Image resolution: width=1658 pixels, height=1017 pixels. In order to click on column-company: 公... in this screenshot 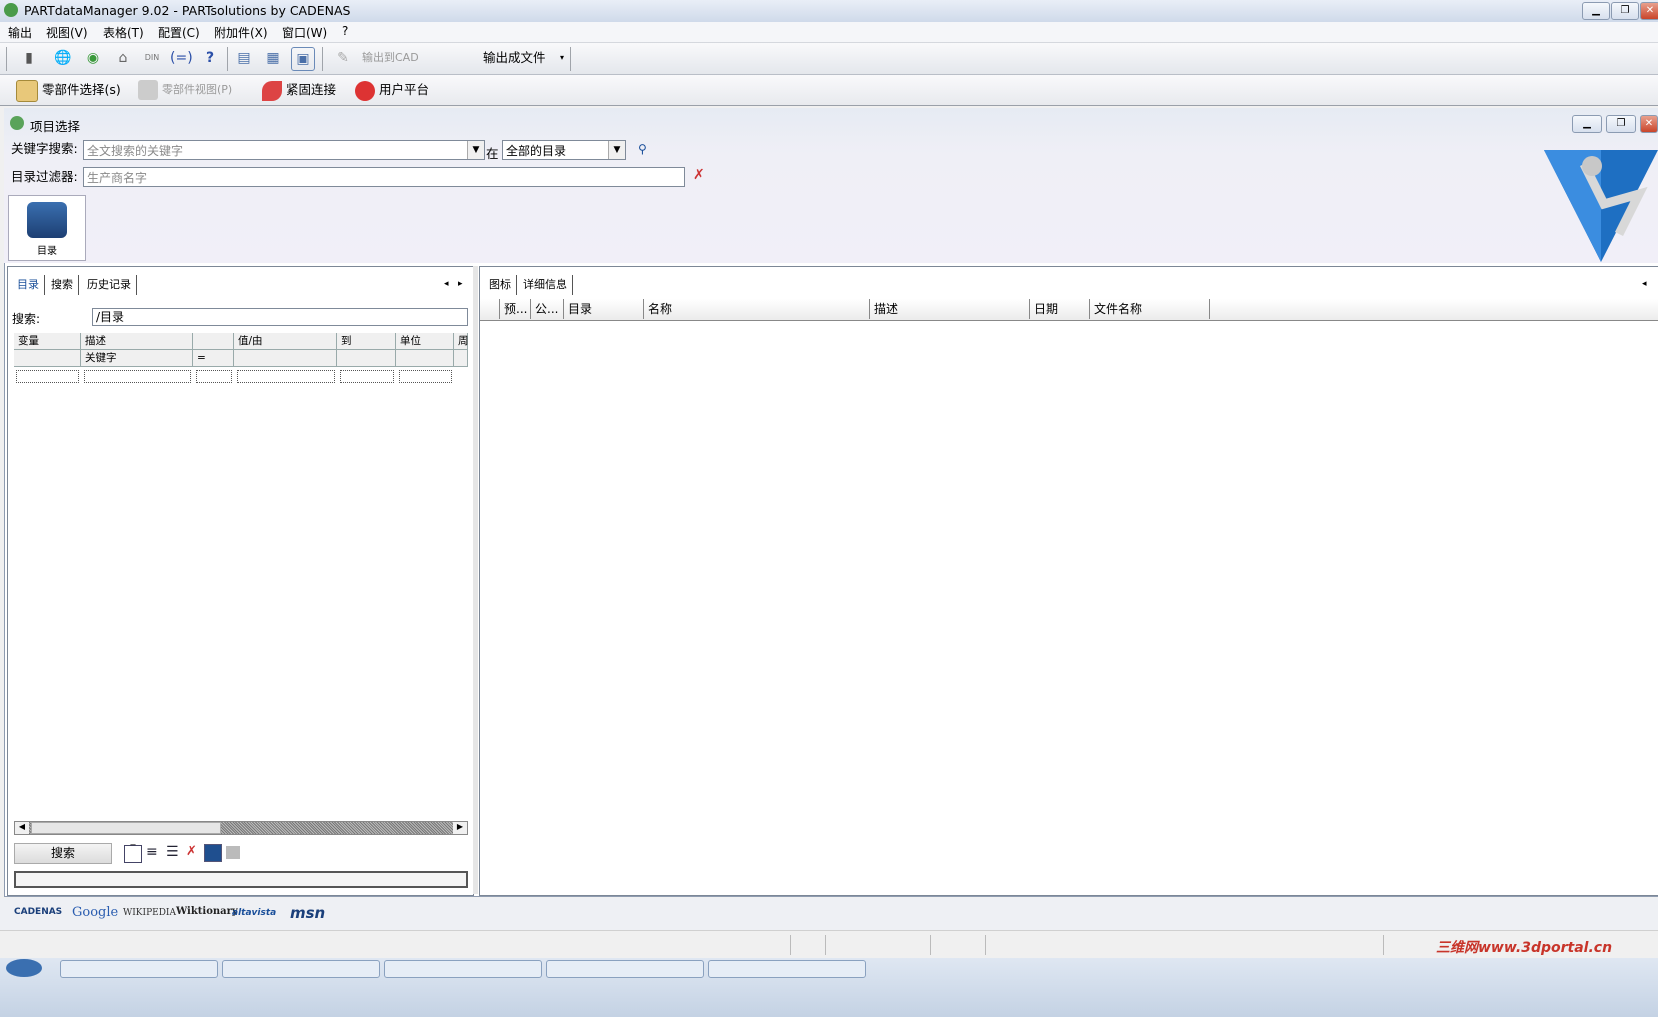, I will do `click(547, 309)`.